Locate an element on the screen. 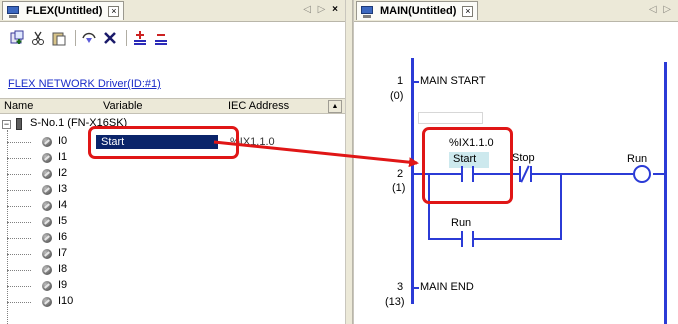 Image resolution: width=678 pixels, height=324 pixels. rung-number: 2 is located at coordinates (400, 174).